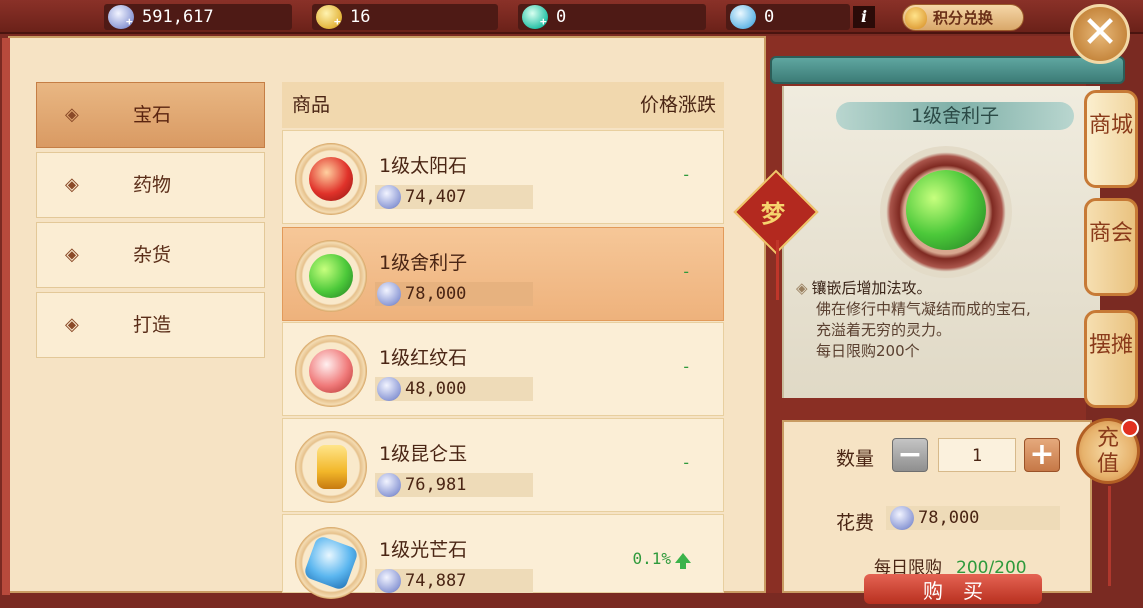 Image resolution: width=1143 pixels, height=608 pixels. What do you see at coordinates (743, 17) in the screenshot?
I see `blue-gem-icon` at bounding box center [743, 17].